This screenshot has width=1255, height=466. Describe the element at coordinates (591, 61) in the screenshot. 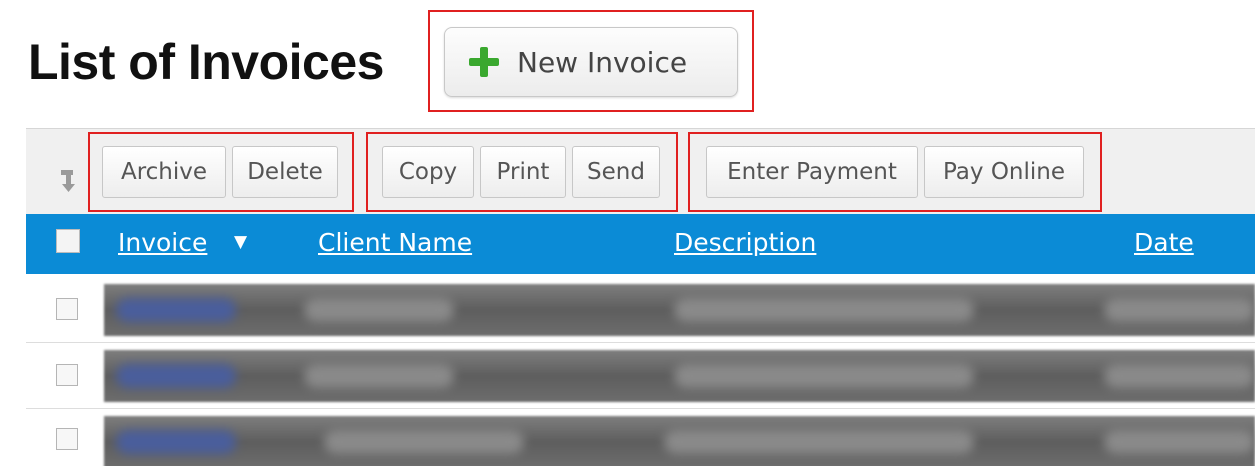

I see `new-invoice-highlight` at that location.